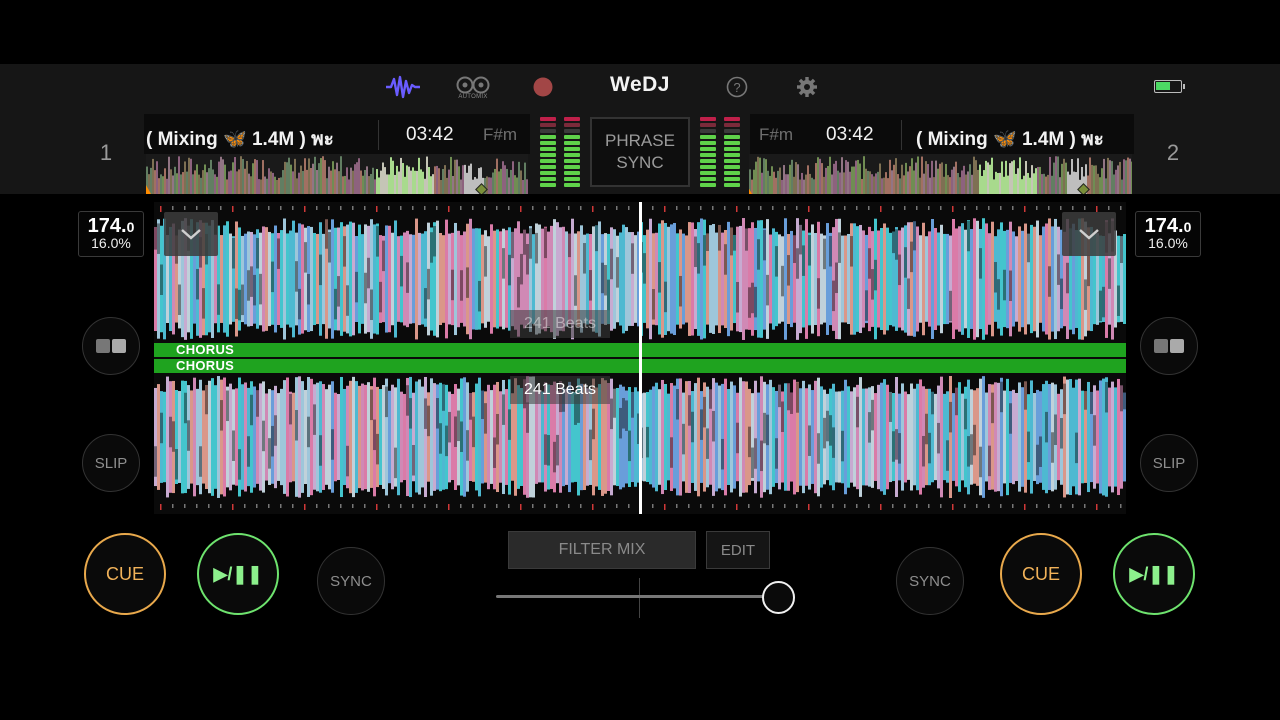  I want to click on deck-2-bpm-display: 174.0 16.0%, so click(1168, 234).